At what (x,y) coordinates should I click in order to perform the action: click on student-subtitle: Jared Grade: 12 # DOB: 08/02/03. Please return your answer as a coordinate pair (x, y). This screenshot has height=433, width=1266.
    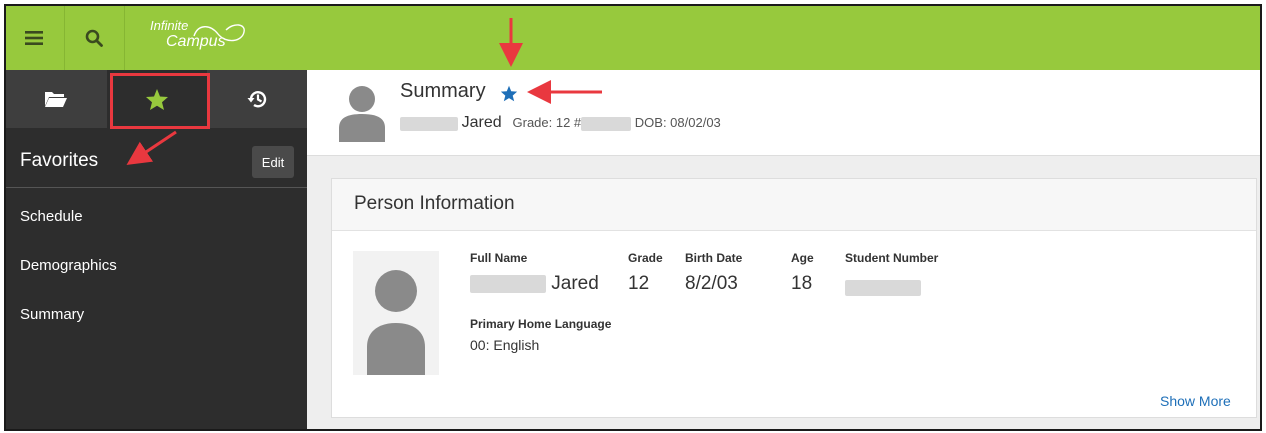
    Looking at the image, I should click on (560, 123).